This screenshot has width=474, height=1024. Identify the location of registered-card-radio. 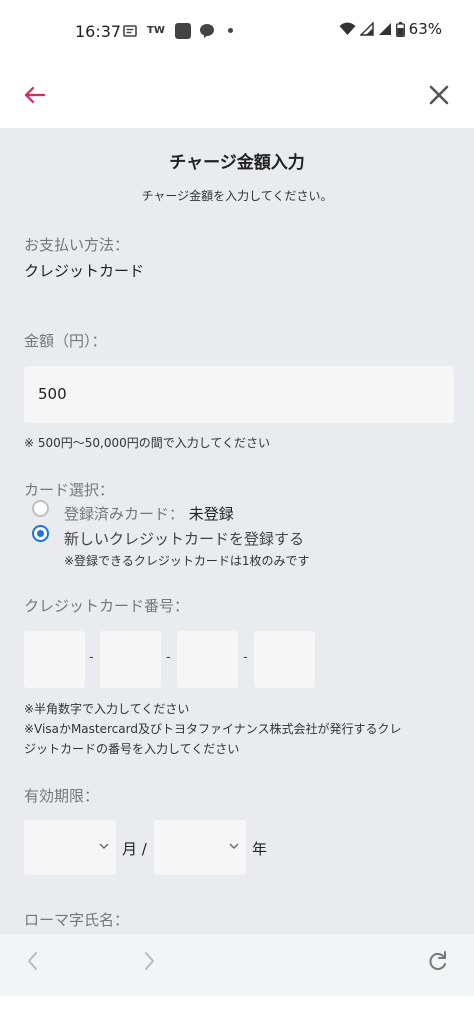
(40, 508).